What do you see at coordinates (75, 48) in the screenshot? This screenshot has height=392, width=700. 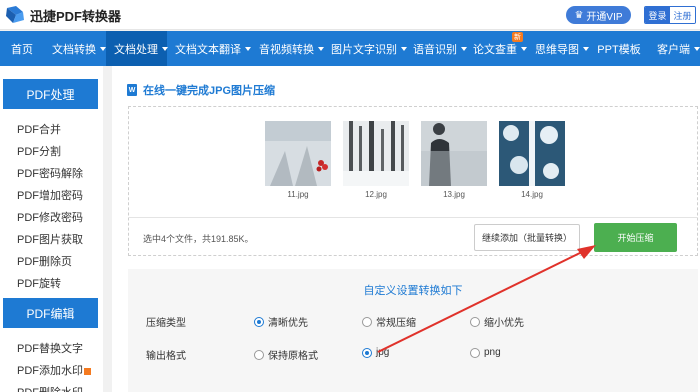 I see `nav-item-doc-convert: 文档转换` at bounding box center [75, 48].